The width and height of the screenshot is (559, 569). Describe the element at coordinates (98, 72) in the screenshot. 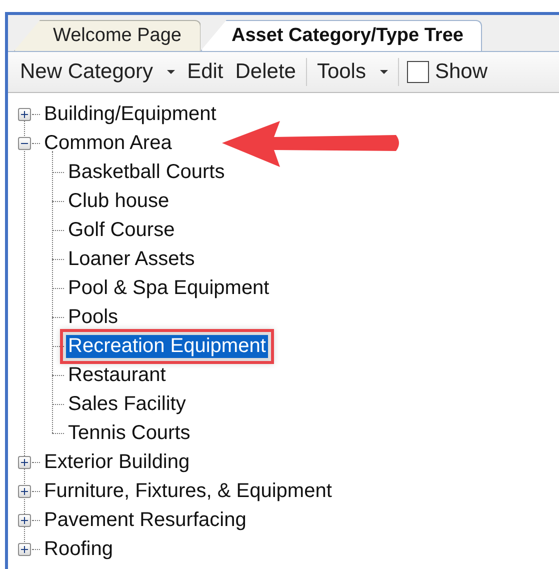

I see `dropdown-button: New Category` at that location.